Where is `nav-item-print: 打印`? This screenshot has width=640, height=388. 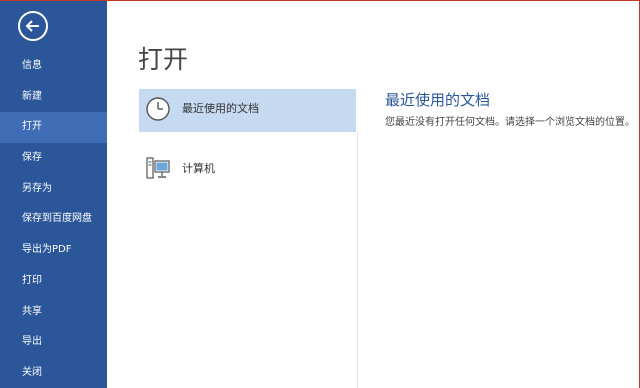 nav-item-print: 打印 is located at coordinates (53, 281).